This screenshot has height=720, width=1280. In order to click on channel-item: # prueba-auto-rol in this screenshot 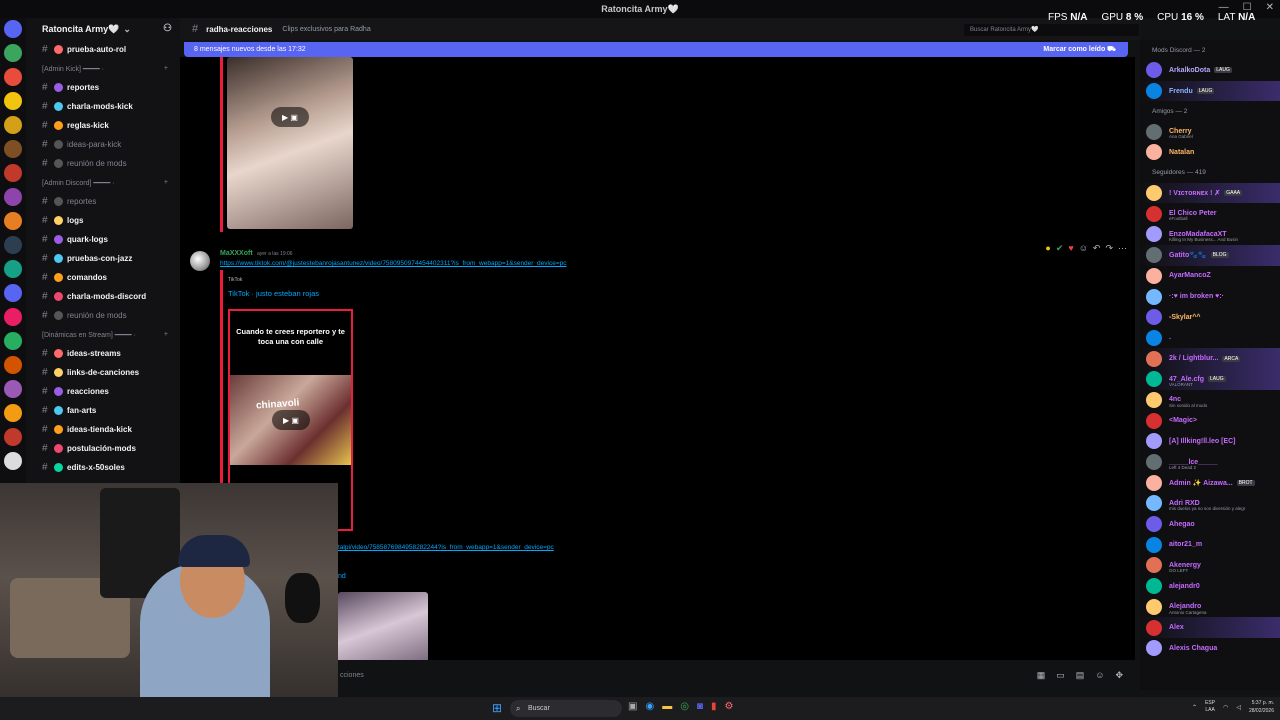, I will do `click(103, 49)`.